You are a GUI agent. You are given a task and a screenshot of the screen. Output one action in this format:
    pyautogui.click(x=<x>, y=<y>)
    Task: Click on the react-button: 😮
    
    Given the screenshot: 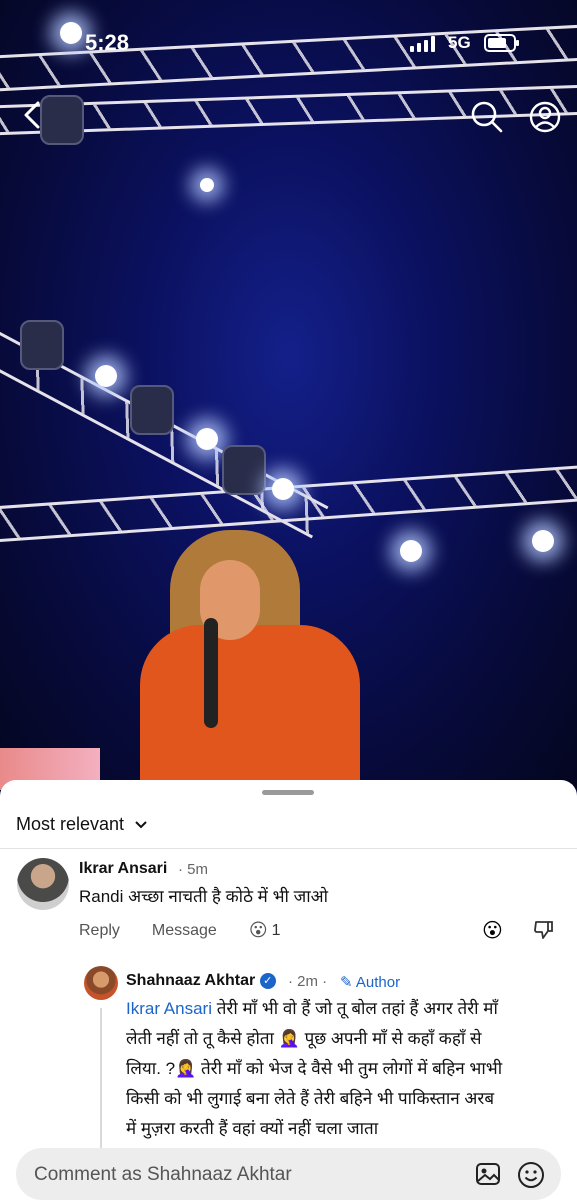 What is the action you would take?
    pyautogui.click(x=492, y=930)
    